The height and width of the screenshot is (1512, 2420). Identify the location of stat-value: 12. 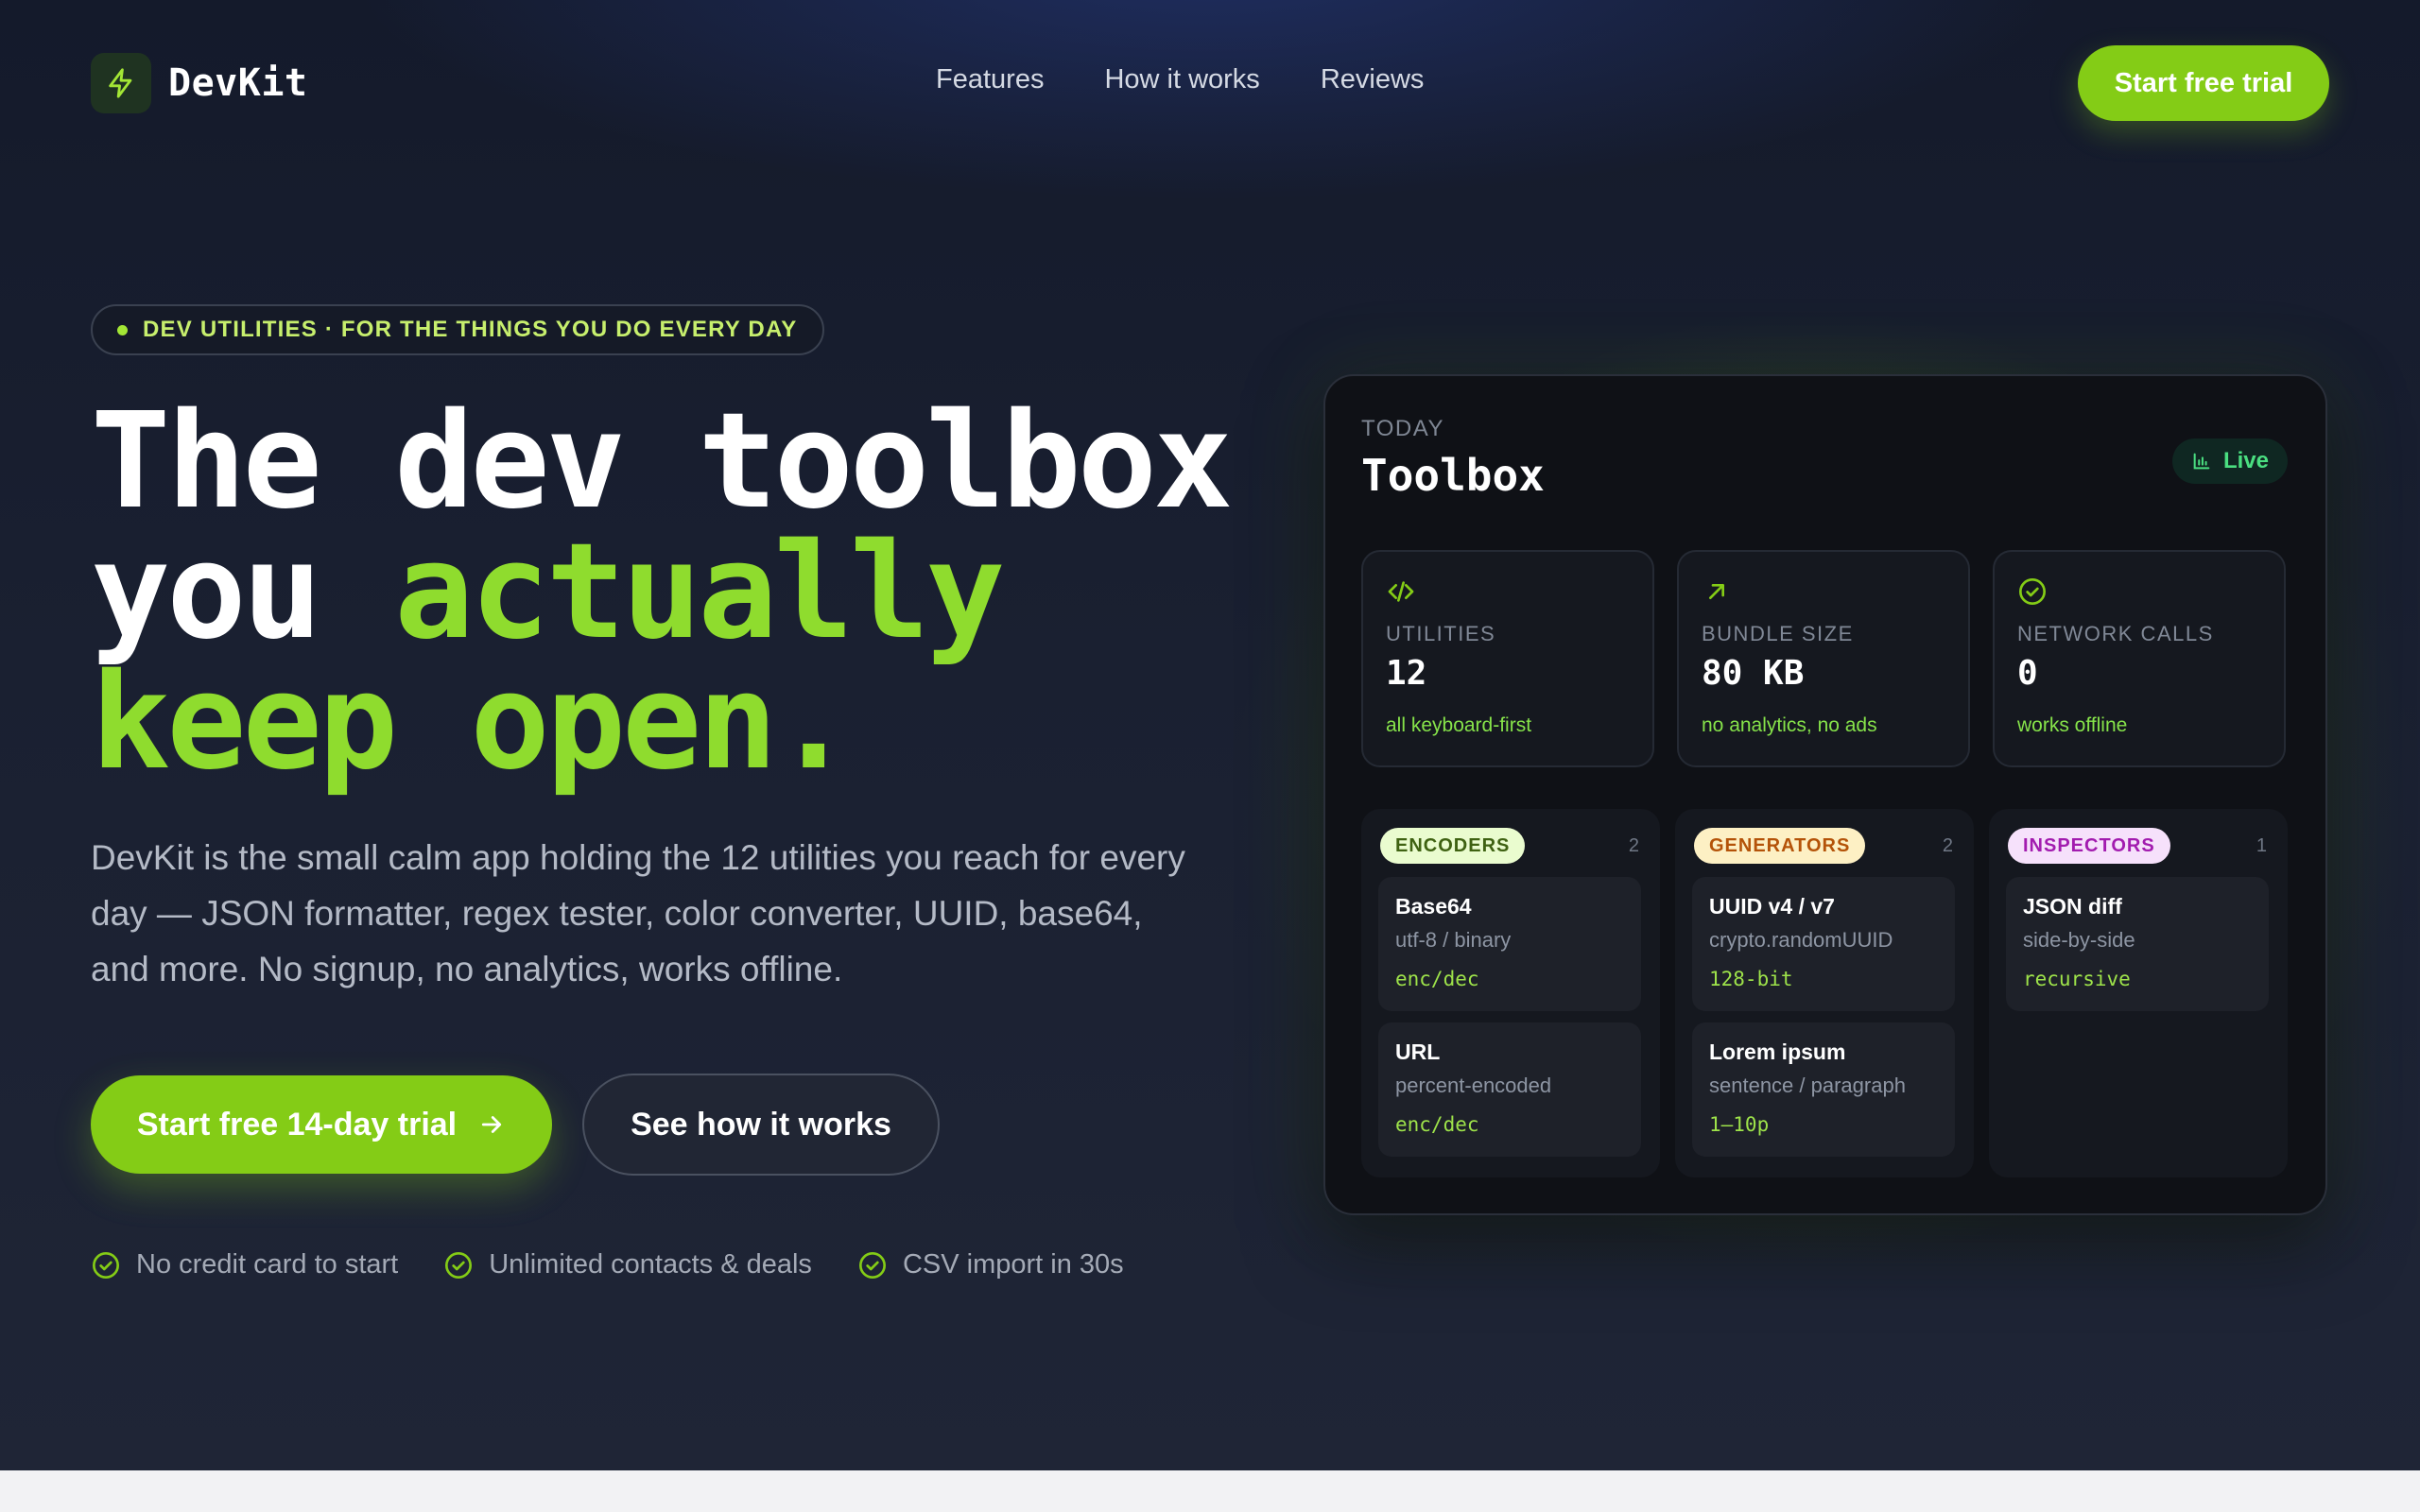
(1406, 673).